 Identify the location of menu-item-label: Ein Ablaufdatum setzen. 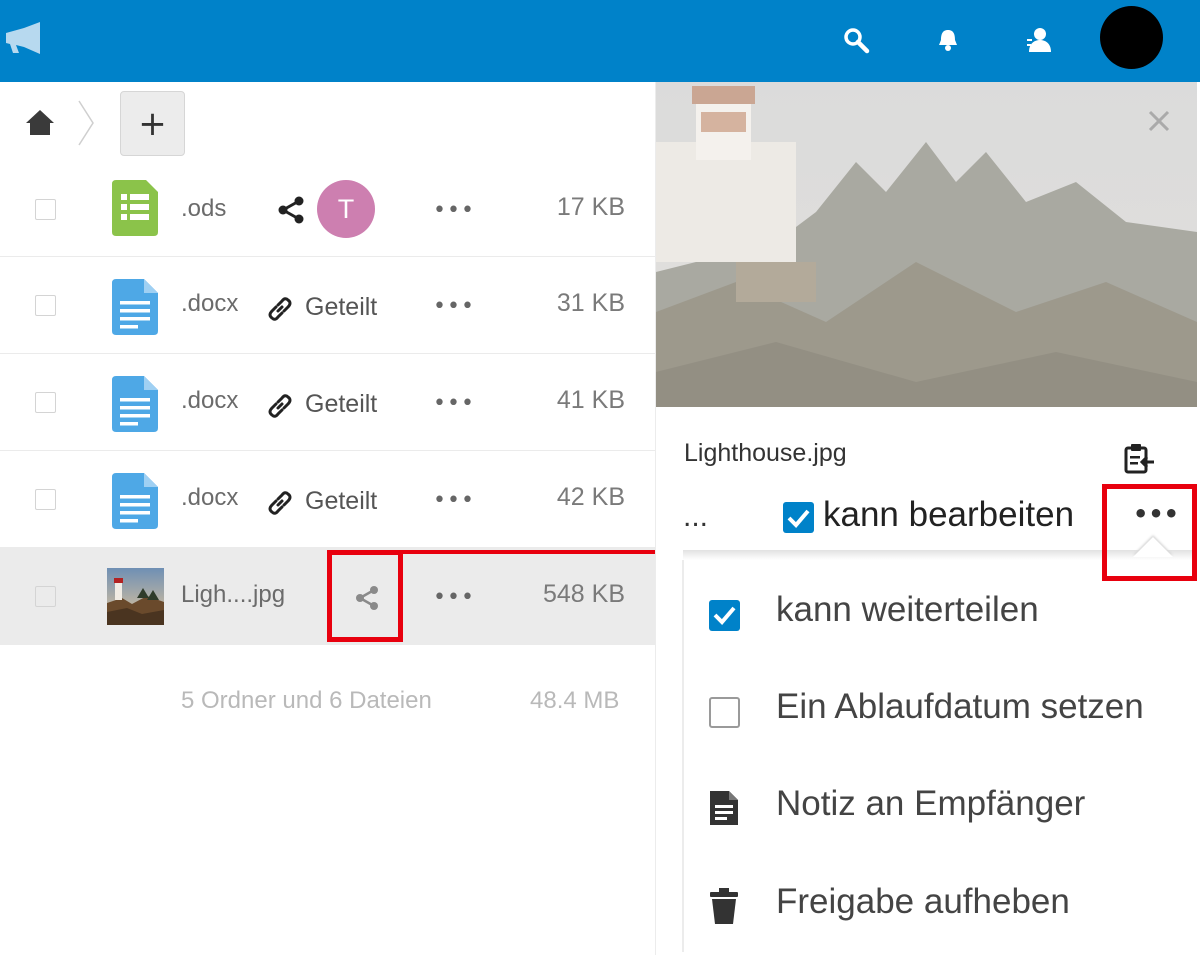
(960, 706).